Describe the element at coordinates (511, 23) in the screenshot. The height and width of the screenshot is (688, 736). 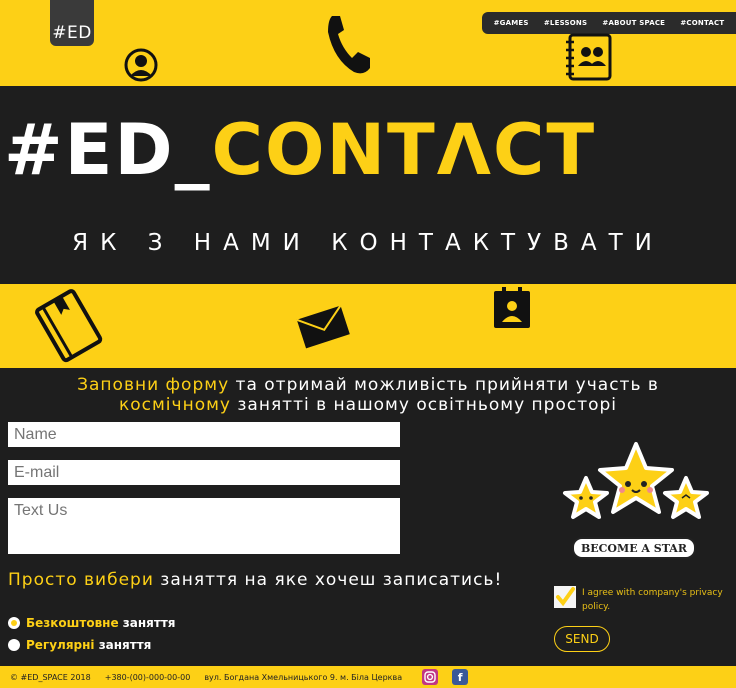
I see `nav-games: #GAMES` at that location.